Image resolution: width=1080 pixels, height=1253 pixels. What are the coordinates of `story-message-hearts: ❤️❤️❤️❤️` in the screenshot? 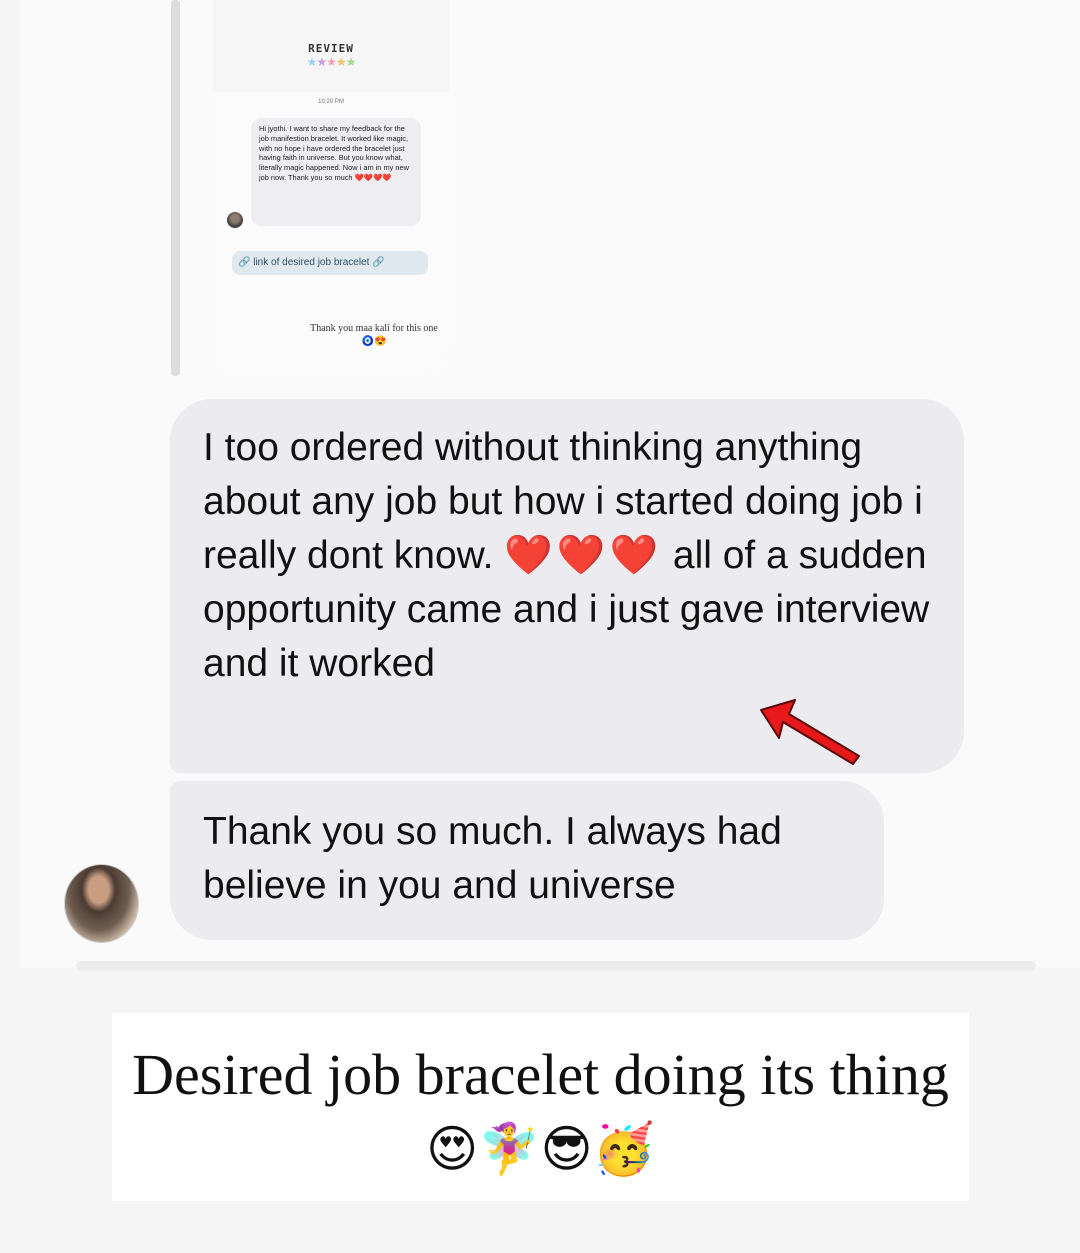 It's located at (373, 177).